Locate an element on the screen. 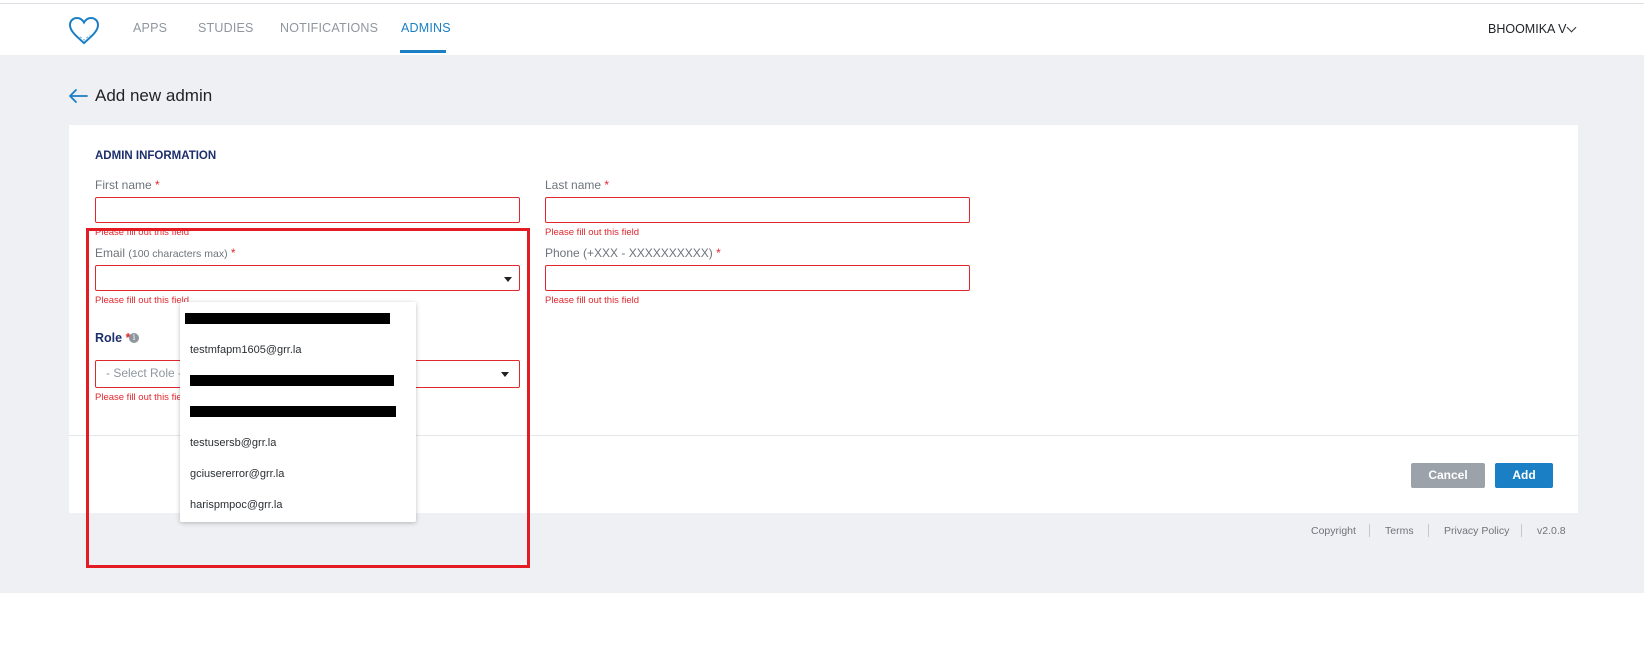 The width and height of the screenshot is (1644, 648). footer-privacy: Privacy Policy is located at coordinates (1476, 531).